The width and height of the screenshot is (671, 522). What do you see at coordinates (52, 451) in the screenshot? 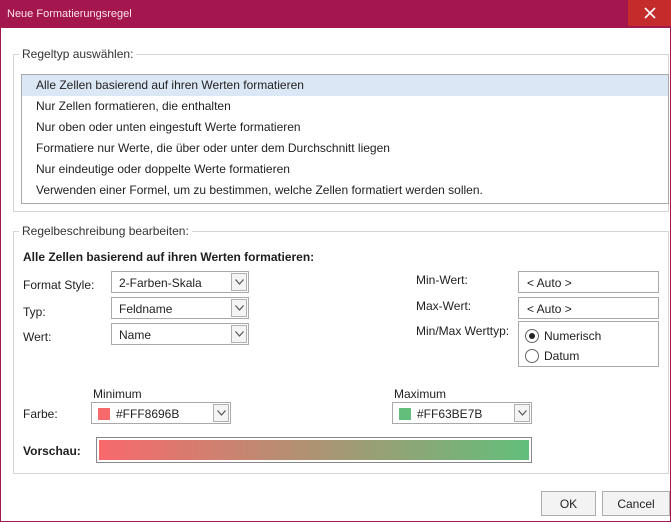
I see `preview-label: Vorschau:` at bounding box center [52, 451].